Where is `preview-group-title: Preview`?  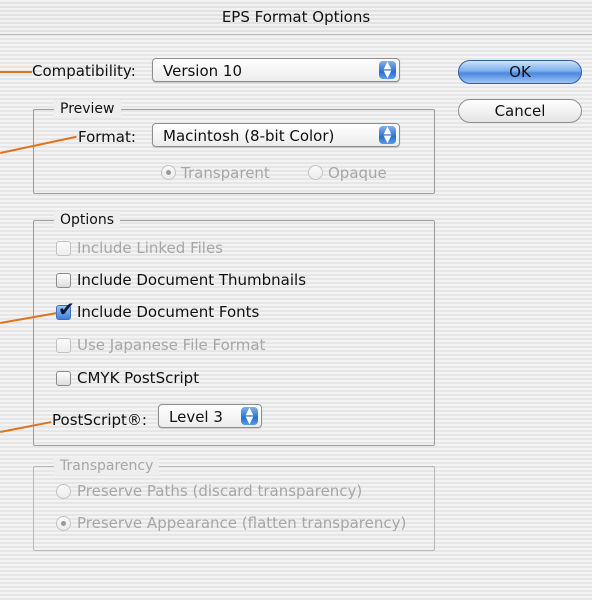
preview-group-title: Preview is located at coordinates (87, 109).